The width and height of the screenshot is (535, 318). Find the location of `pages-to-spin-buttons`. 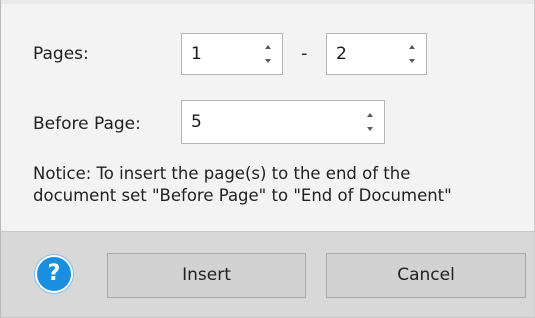

pages-to-spin-buttons is located at coordinates (412, 54).